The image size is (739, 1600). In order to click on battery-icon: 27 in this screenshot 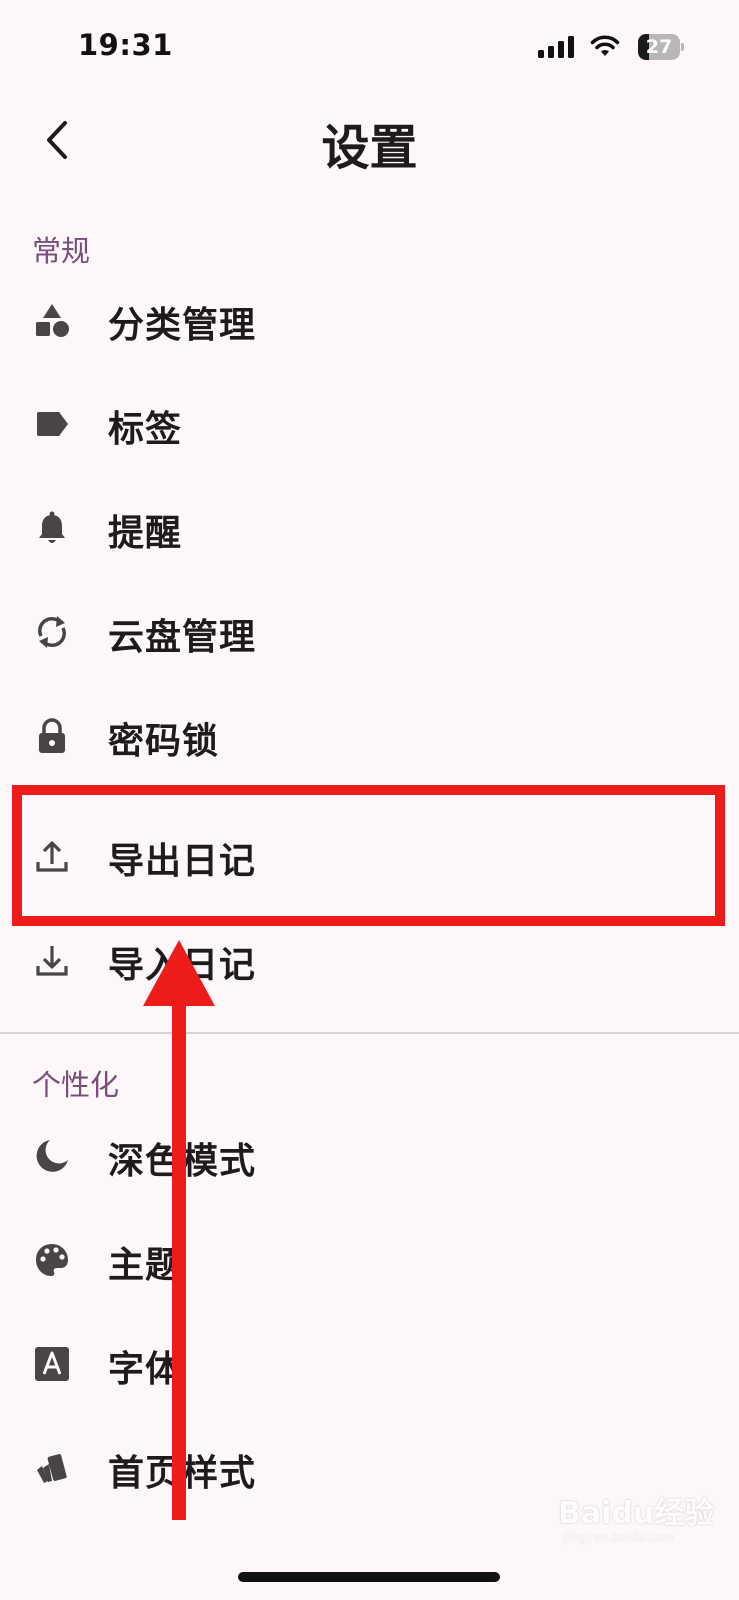, I will do `click(661, 47)`.